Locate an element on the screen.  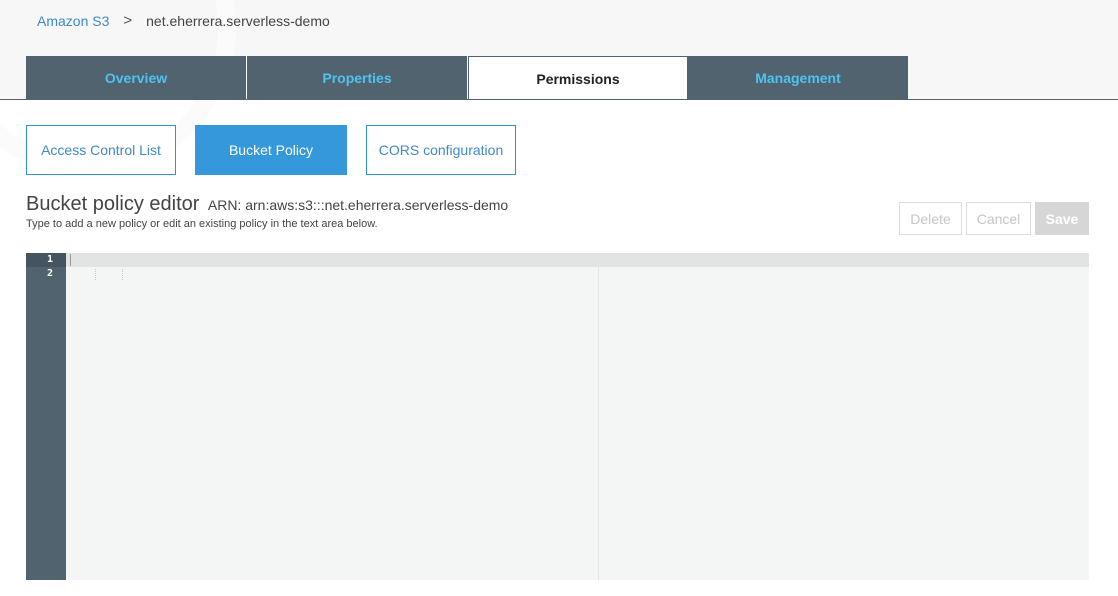
editor-title: Bucket policy editor is located at coordinates (113, 204).